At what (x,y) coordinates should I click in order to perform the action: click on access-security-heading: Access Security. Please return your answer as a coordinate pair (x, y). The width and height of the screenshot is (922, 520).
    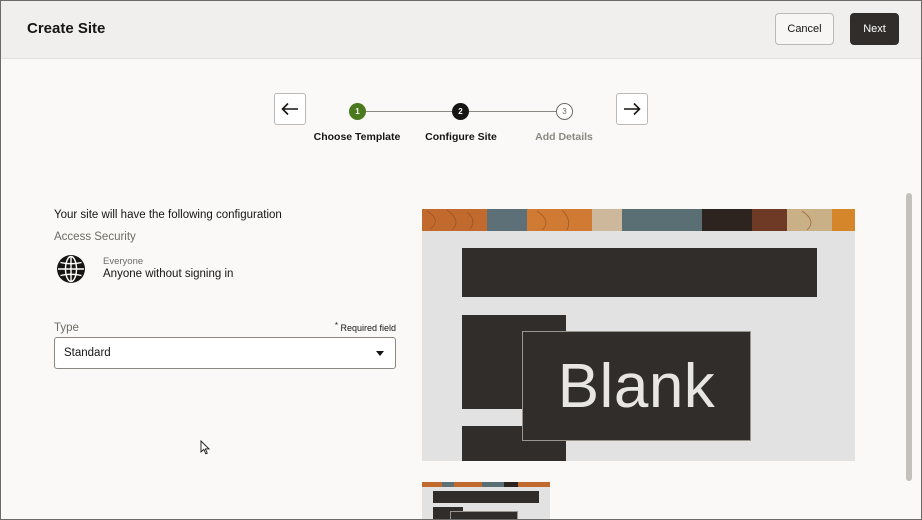
    Looking at the image, I should click on (95, 237).